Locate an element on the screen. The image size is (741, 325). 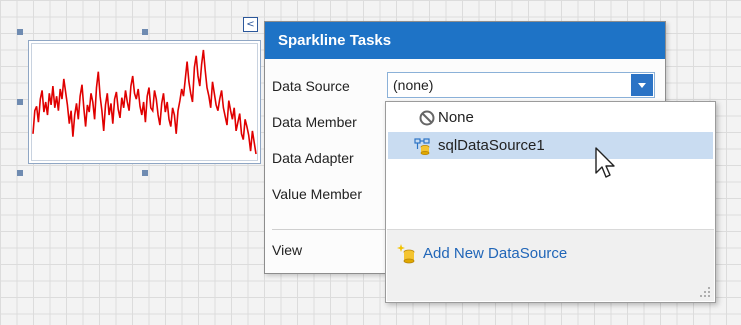
section-divider is located at coordinates (329, 229).